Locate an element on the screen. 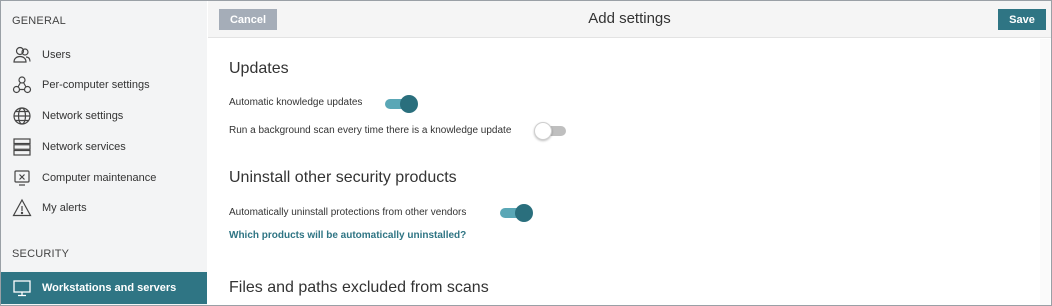 The height and width of the screenshot is (306, 1052). section-title-uninstall: Uninstall other security products is located at coordinates (343, 177).